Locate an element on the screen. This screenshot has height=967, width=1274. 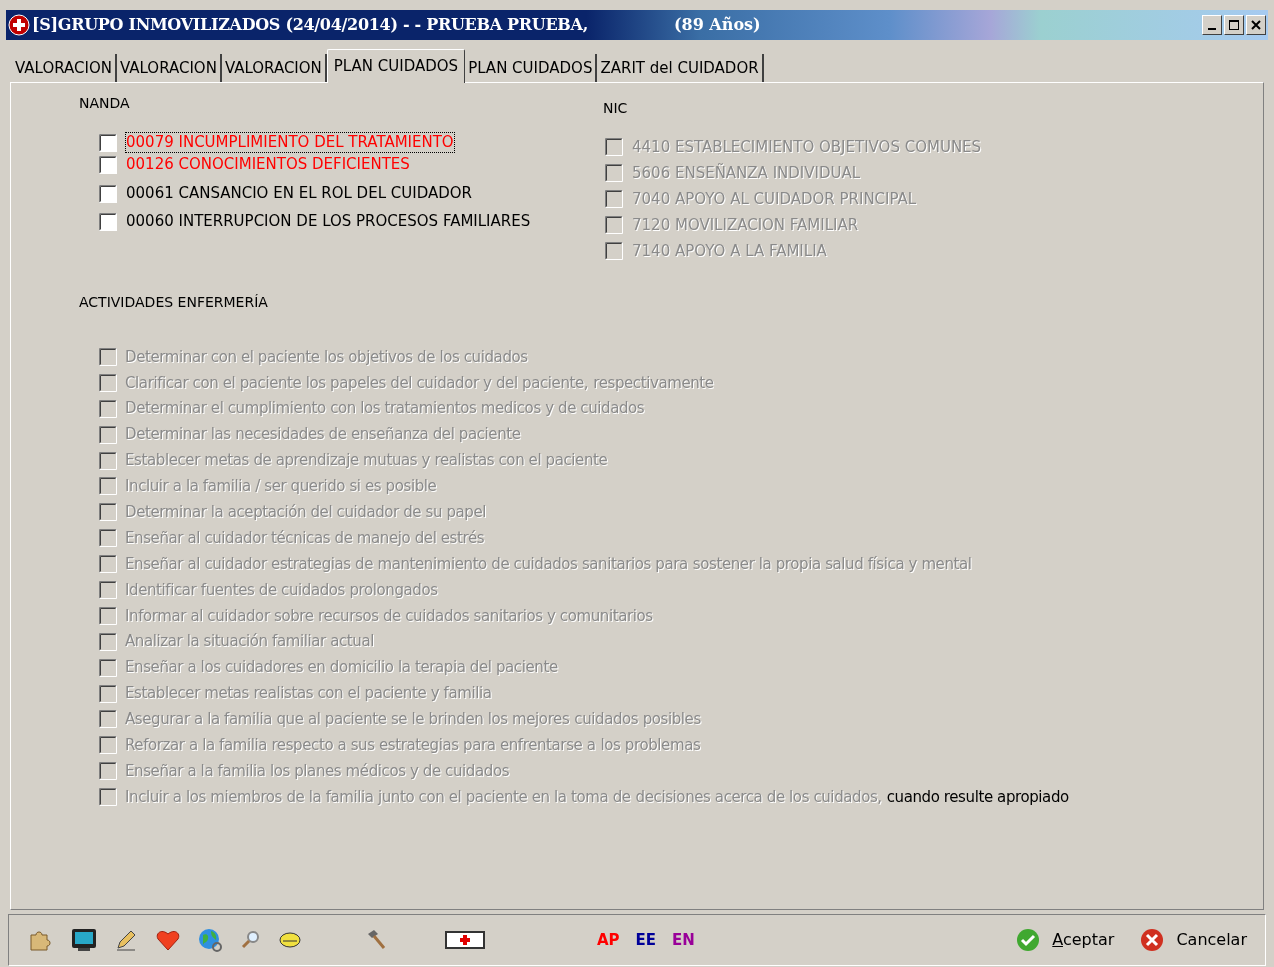
maximize-icon is located at coordinates (1234, 25).